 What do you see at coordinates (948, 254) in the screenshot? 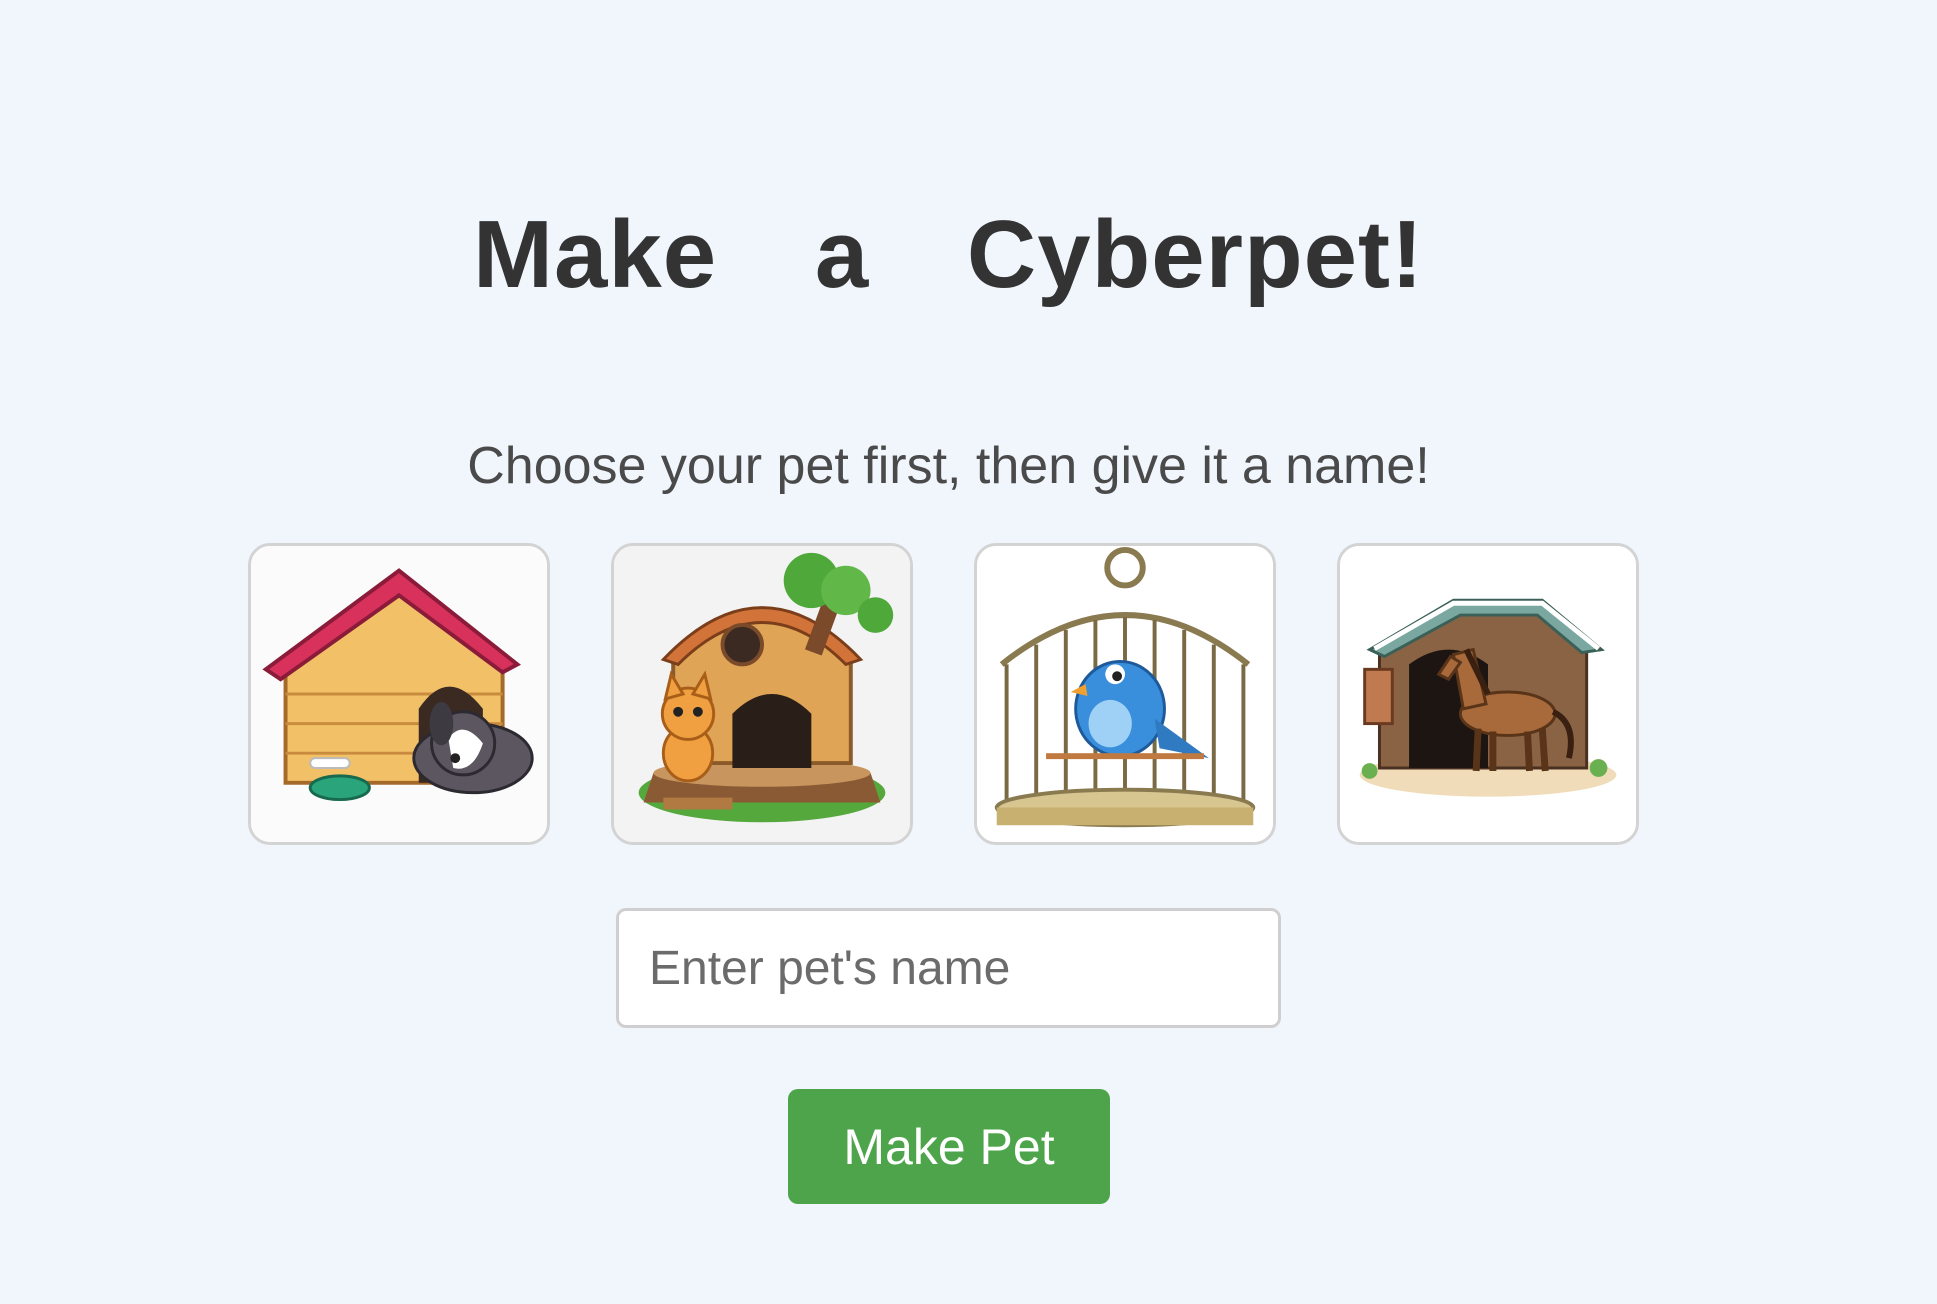
I see `page-title: Make a Cyberpet!` at bounding box center [948, 254].